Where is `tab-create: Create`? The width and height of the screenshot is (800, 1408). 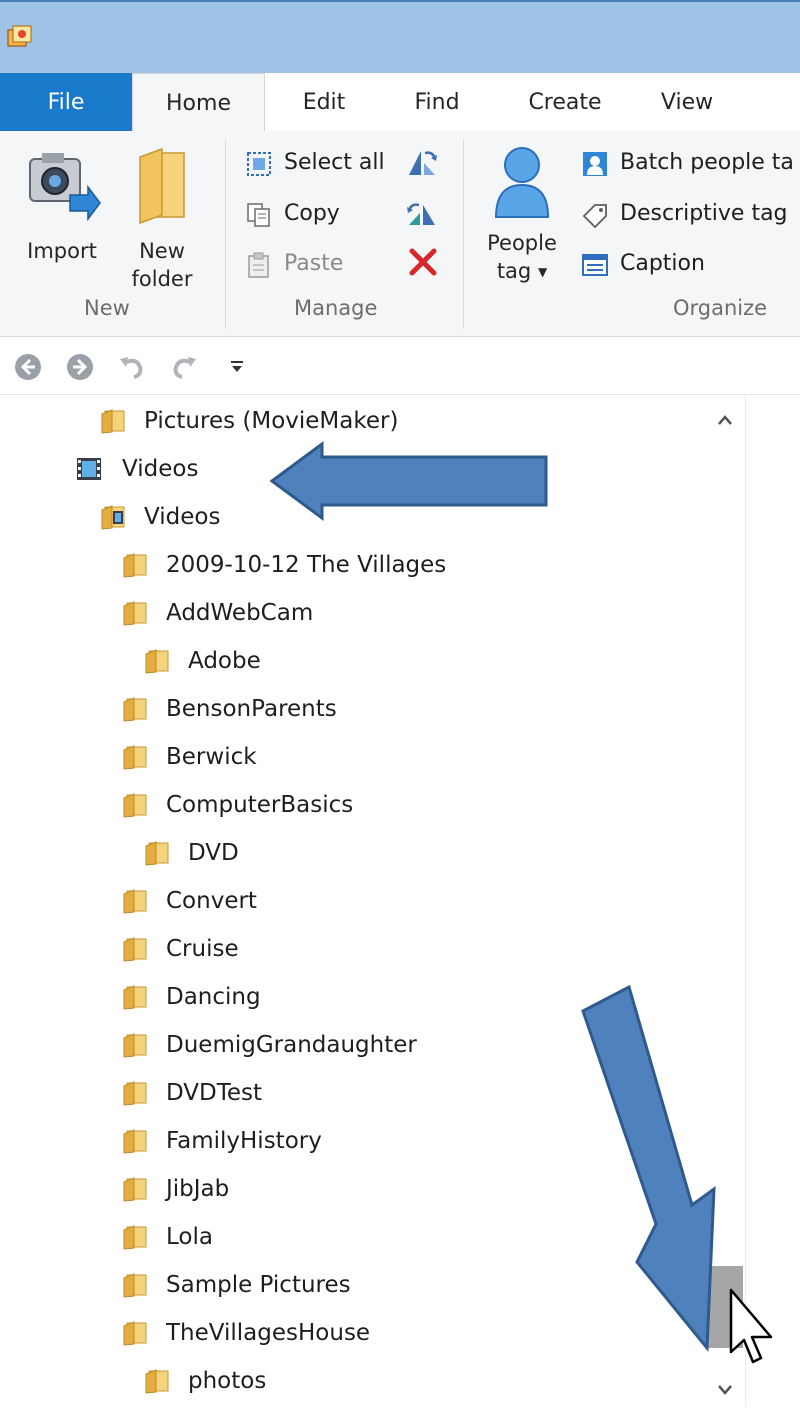 tab-create: Create is located at coordinates (565, 102).